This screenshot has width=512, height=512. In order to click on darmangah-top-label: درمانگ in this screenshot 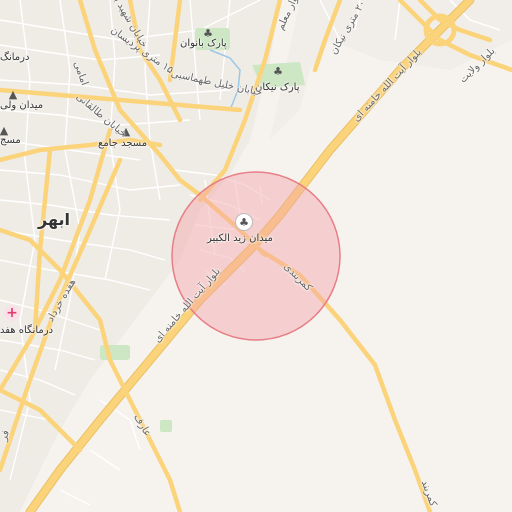, I will do `click(15, 57)`.